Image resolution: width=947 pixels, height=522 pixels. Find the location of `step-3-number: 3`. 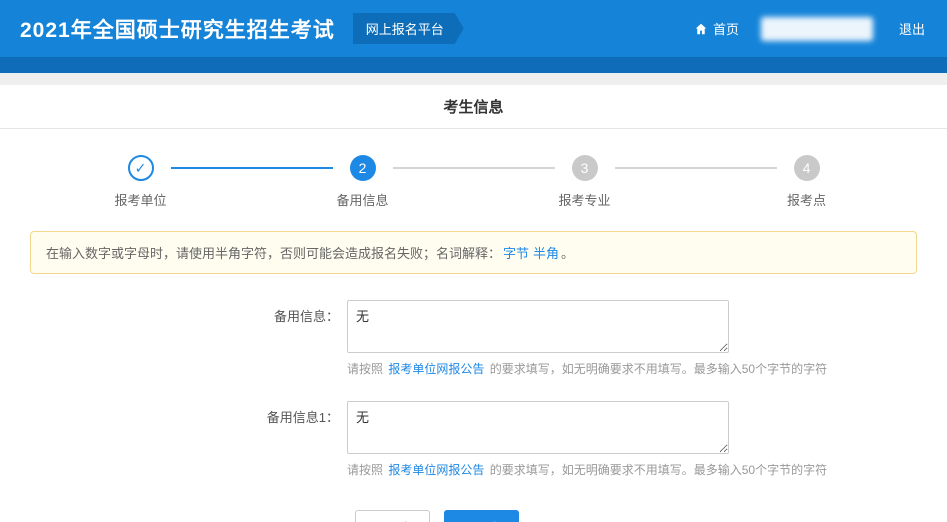

step-3-number: 3 is located at coordinates (584, 168).